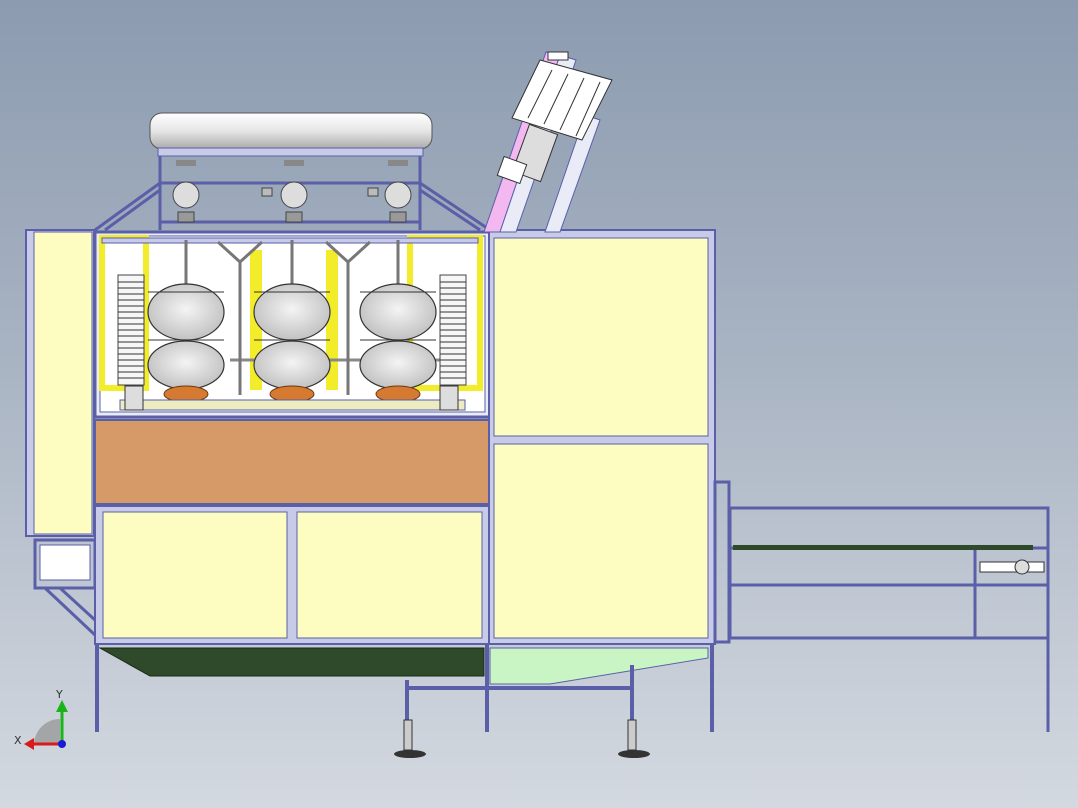 The width and height of the screenshot is (1078, 808). Describe the element at coordinates (41, 719) in the screenshot. I see `axis-triad: Y X` at that location.